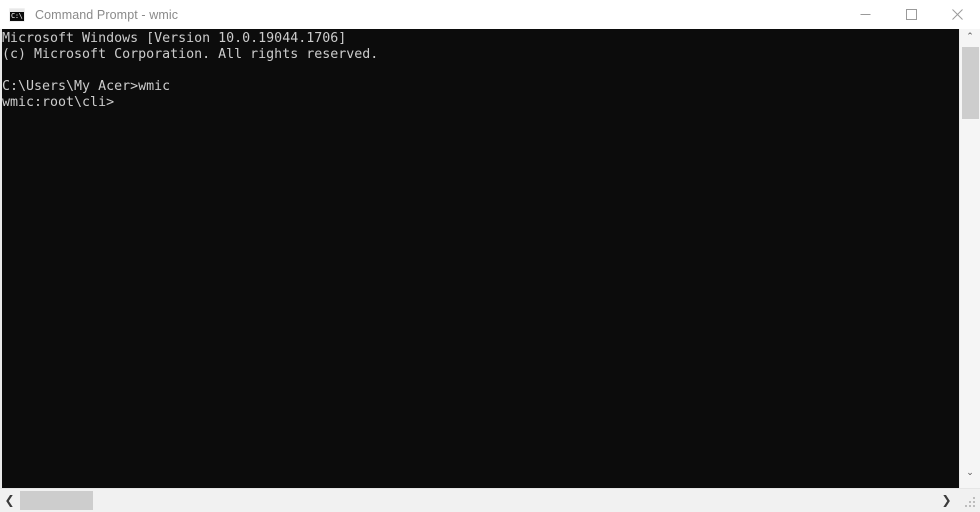 Image resolution: width=980 pixels, height=512 pixels. I want to click on close-button, so click(957, 14).